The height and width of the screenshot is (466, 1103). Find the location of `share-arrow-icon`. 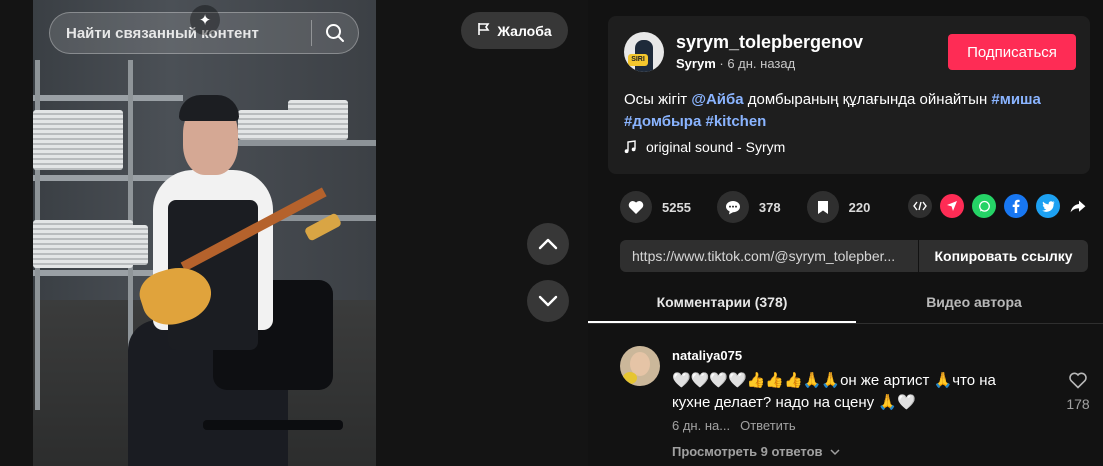

share-arrow-icon is located at coordinates (1078, 206).